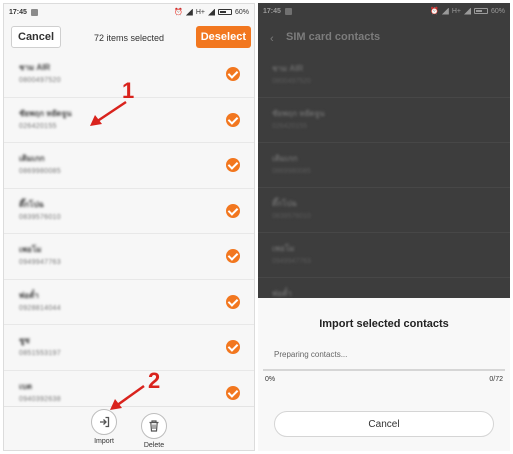 This screenshot has height=454, width=513. I want to click on selected-count: 72 items selected, so click(129, 38).